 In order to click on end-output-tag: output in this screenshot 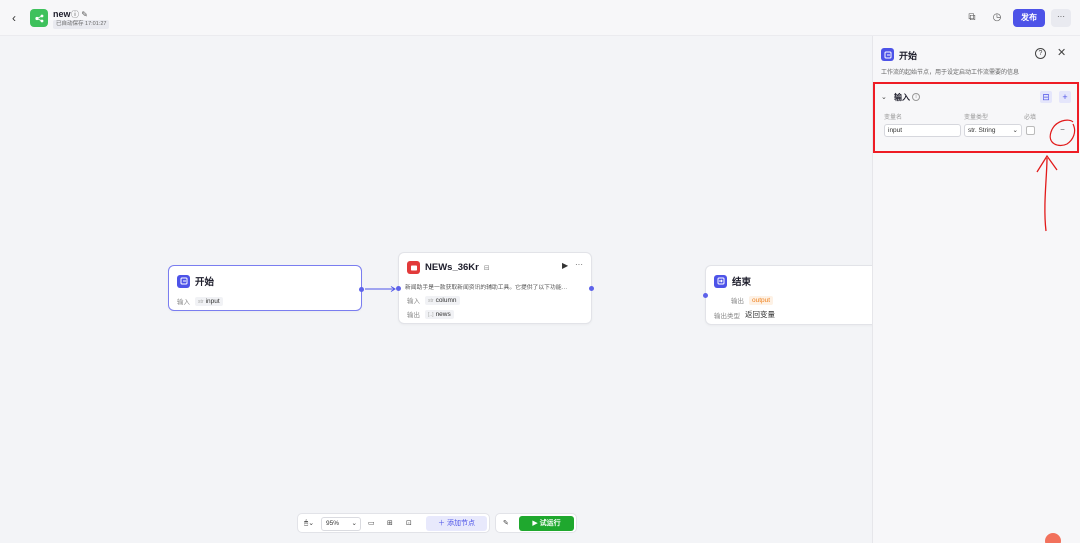, I will do `click(761, 300)`.